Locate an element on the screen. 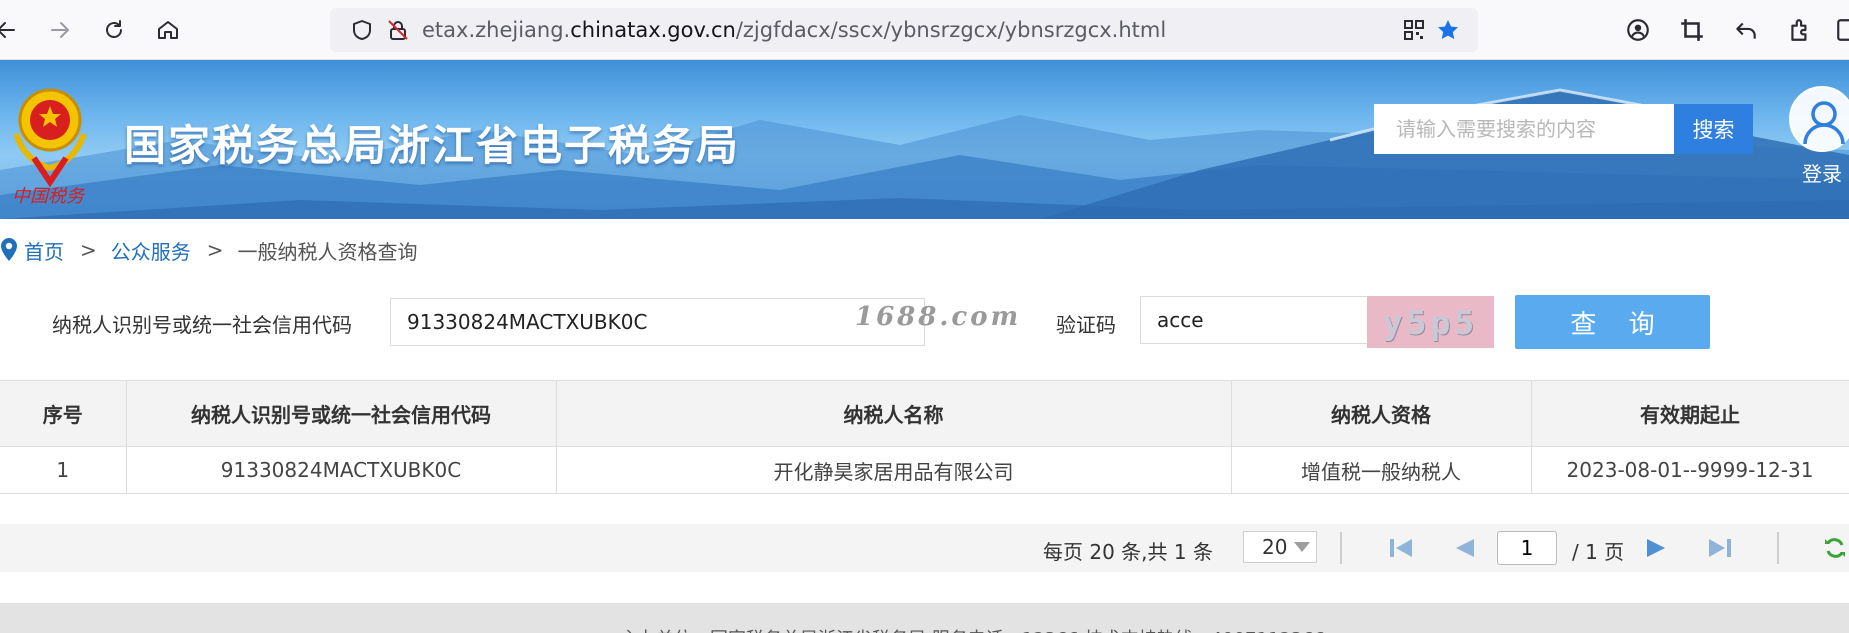 The width and height of the screenshot is (1849, 633). captcha-label: 验证码 is located at coordinates (1086, 325).